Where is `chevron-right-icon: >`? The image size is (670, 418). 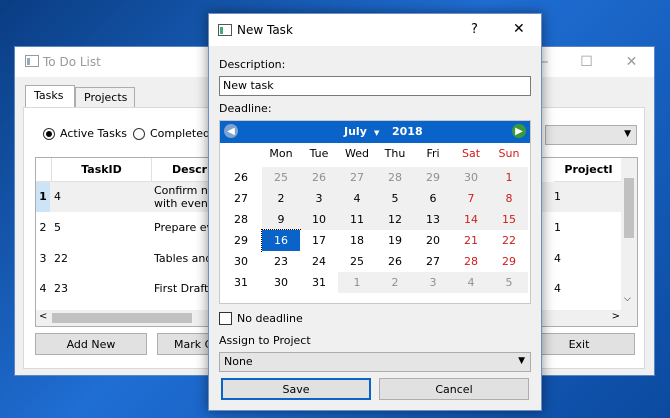
chevron-right-icon: > is located at coordinates (616, 316).